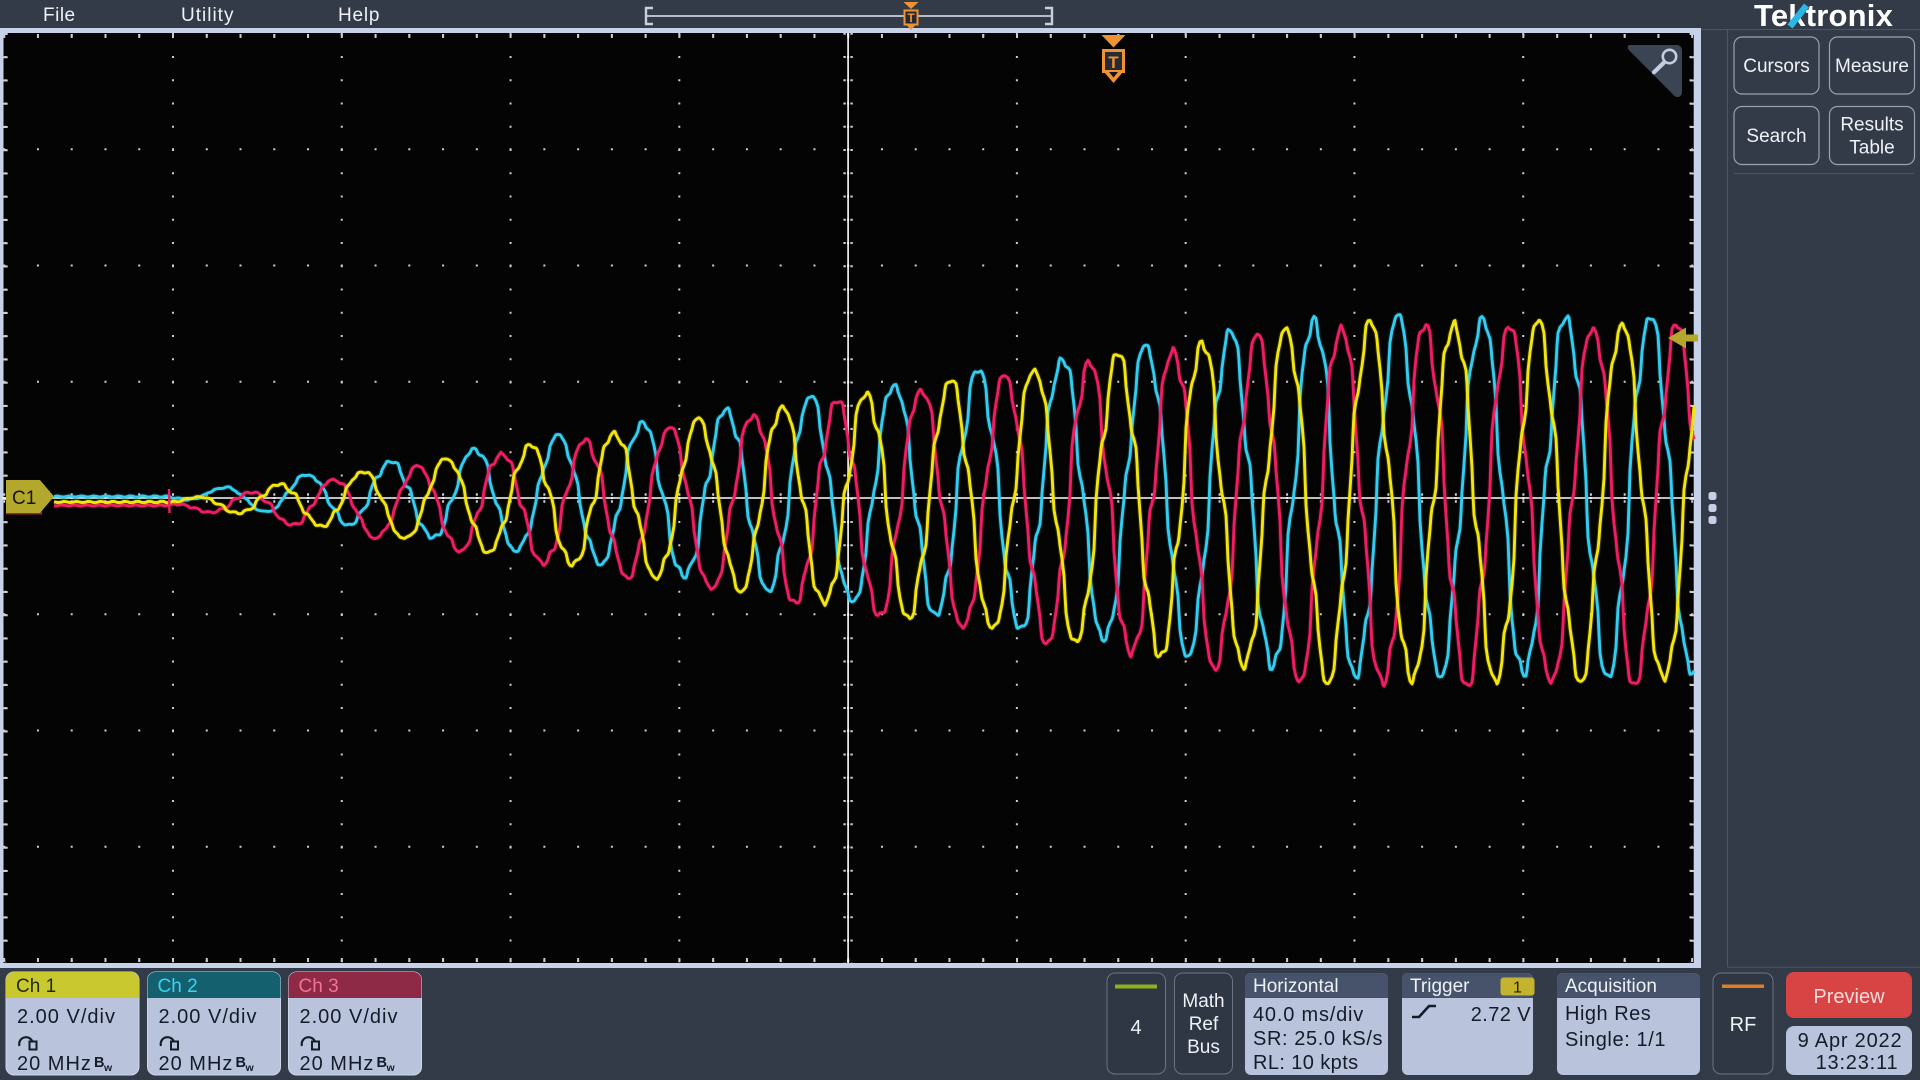 The height and width of the screenshot is (1080, 1920). Describe the element at coordinates (36, 986) in the screenshot. I see `svg-text: Ch 1` at that location.